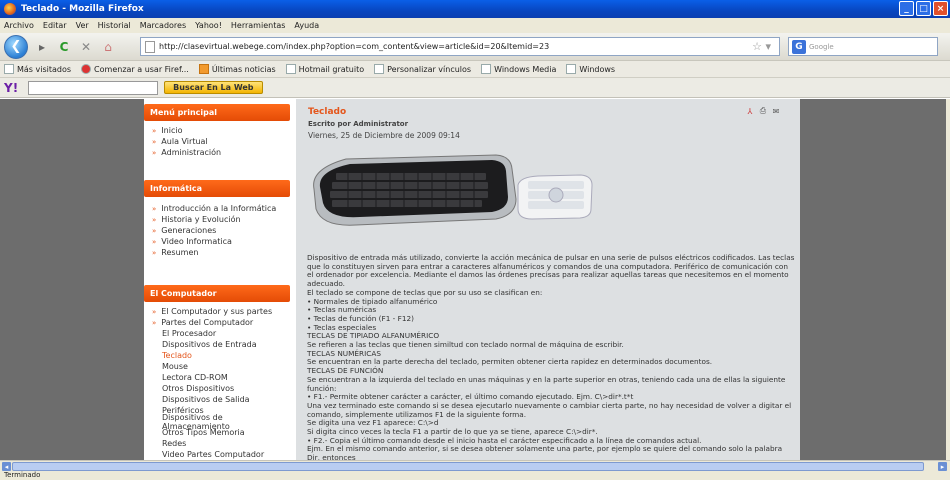 This screenshot has width=950, height=480. What do you see at coordinates (213, 87) in the screenshot?
I see `yahoo-search-button: Buscar En La Web` at bounding box center [213, 87].